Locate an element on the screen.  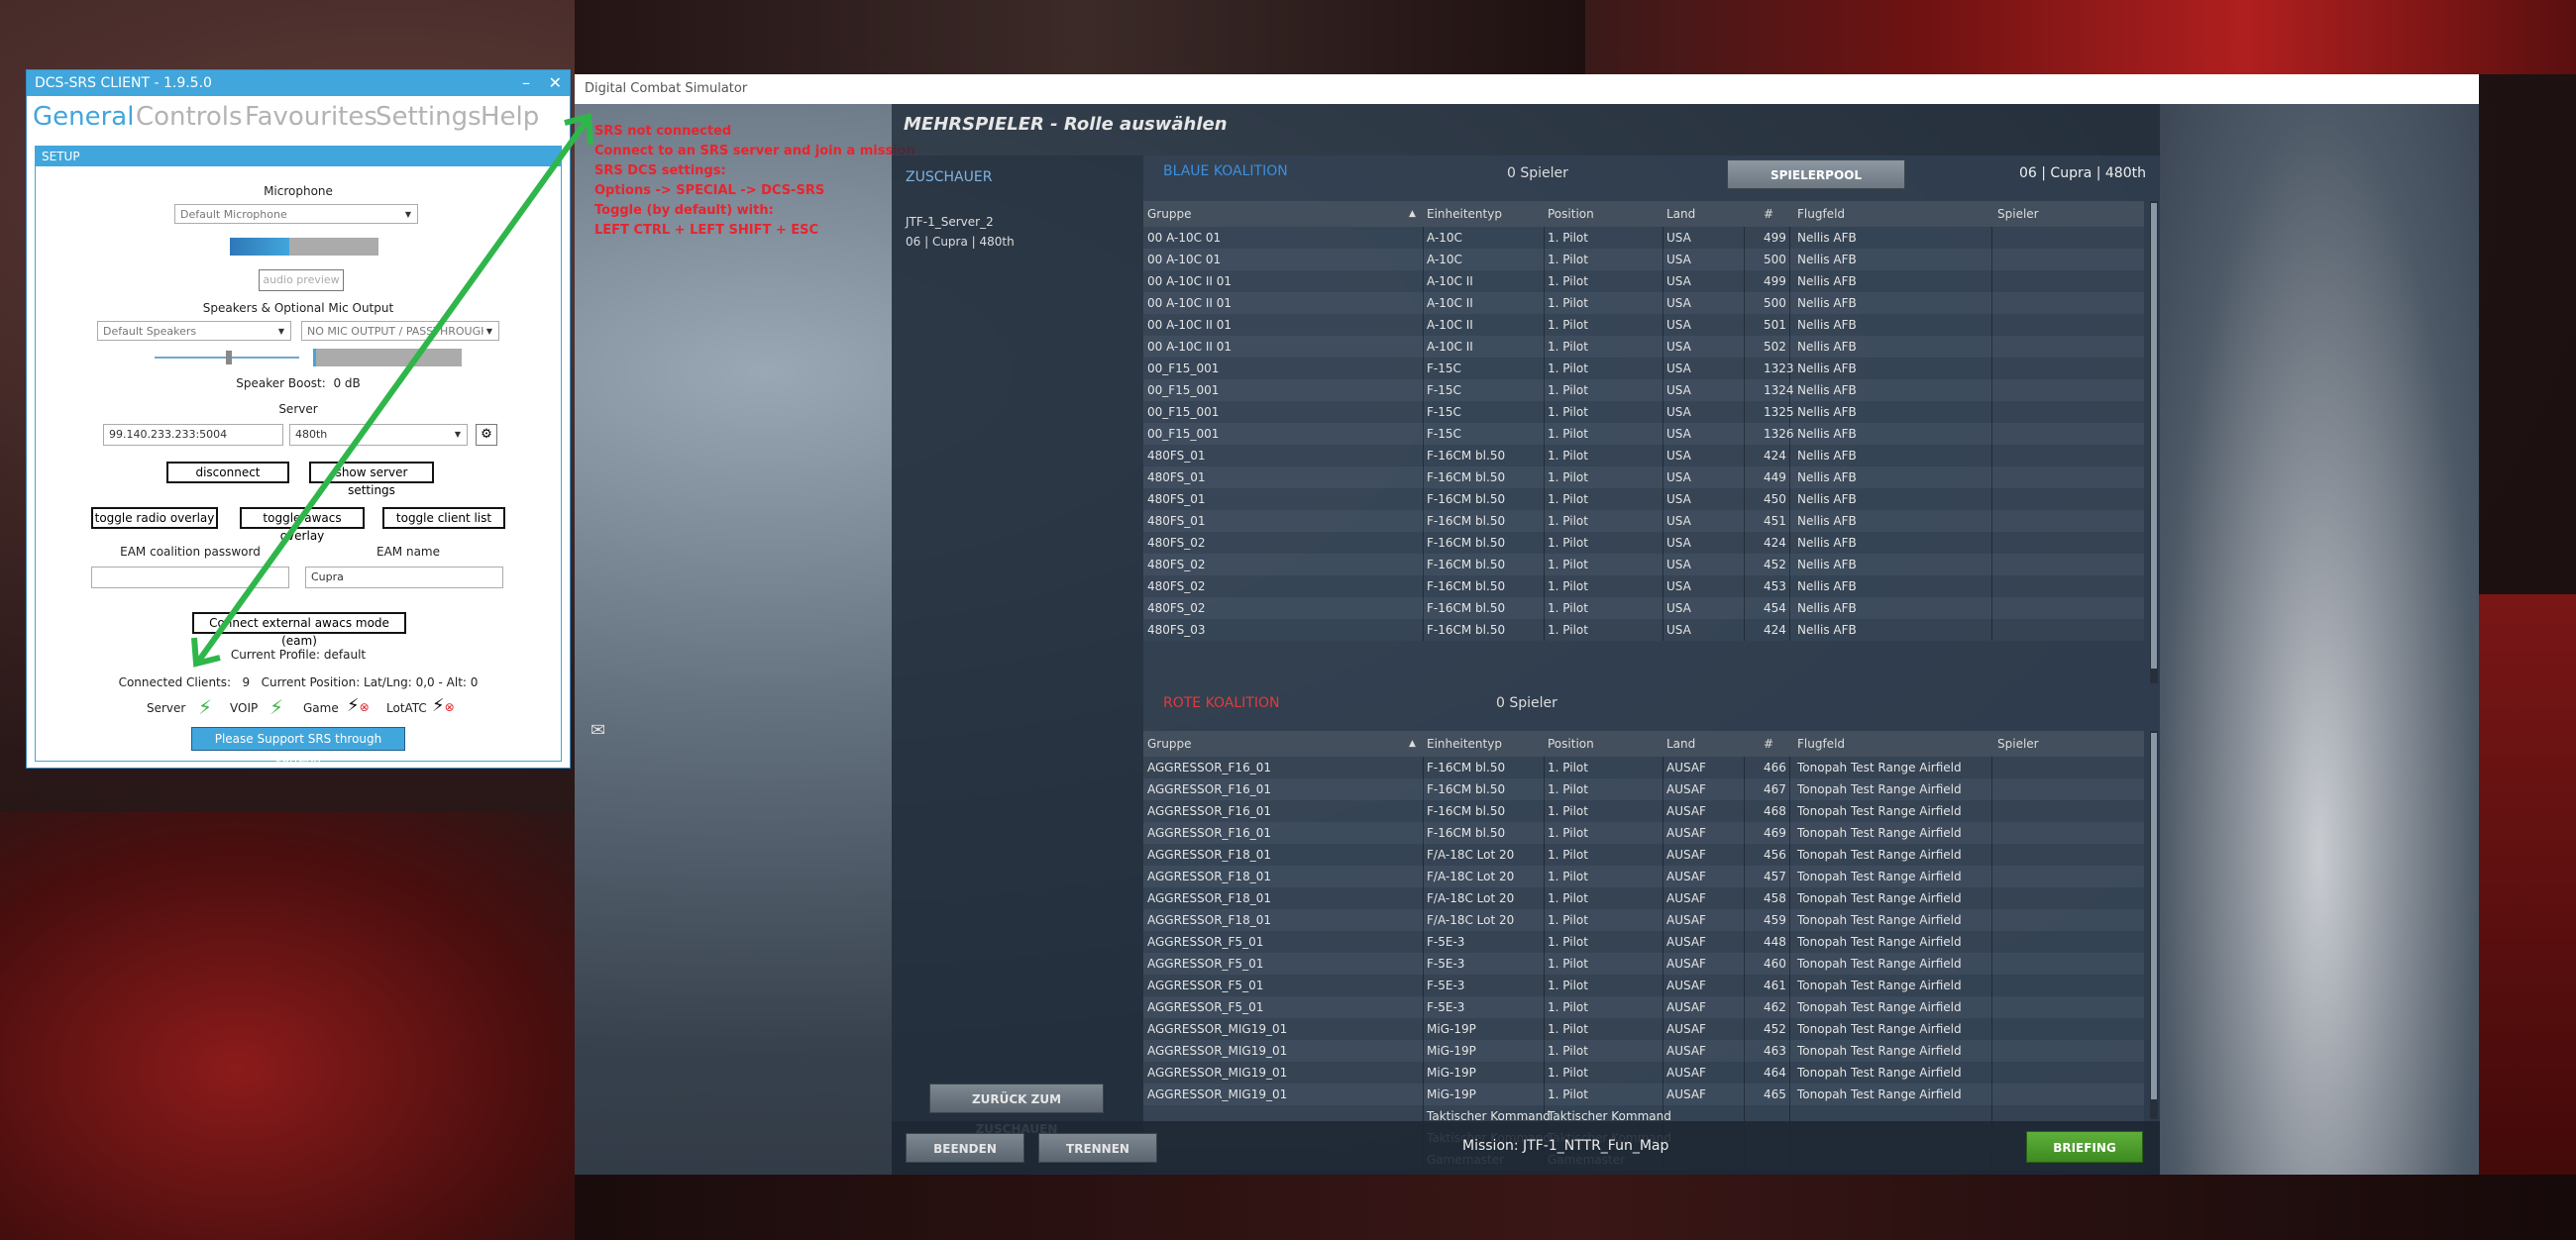
annotation-arrow is located at coordinates (392, 390).